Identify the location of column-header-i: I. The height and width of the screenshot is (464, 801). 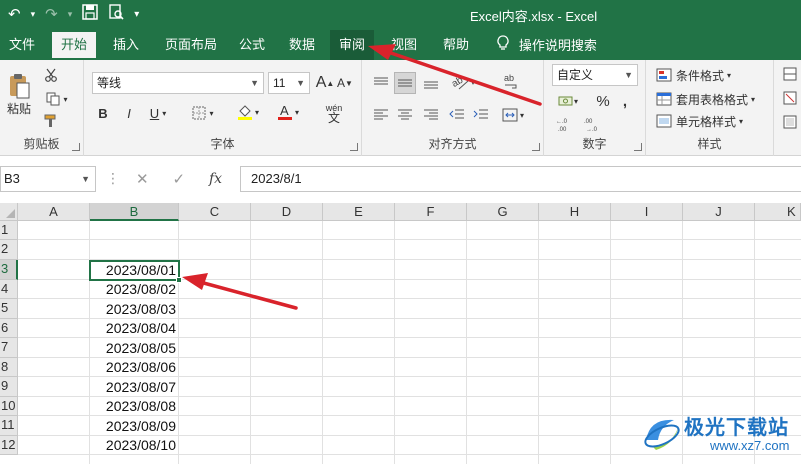
(647, 212).